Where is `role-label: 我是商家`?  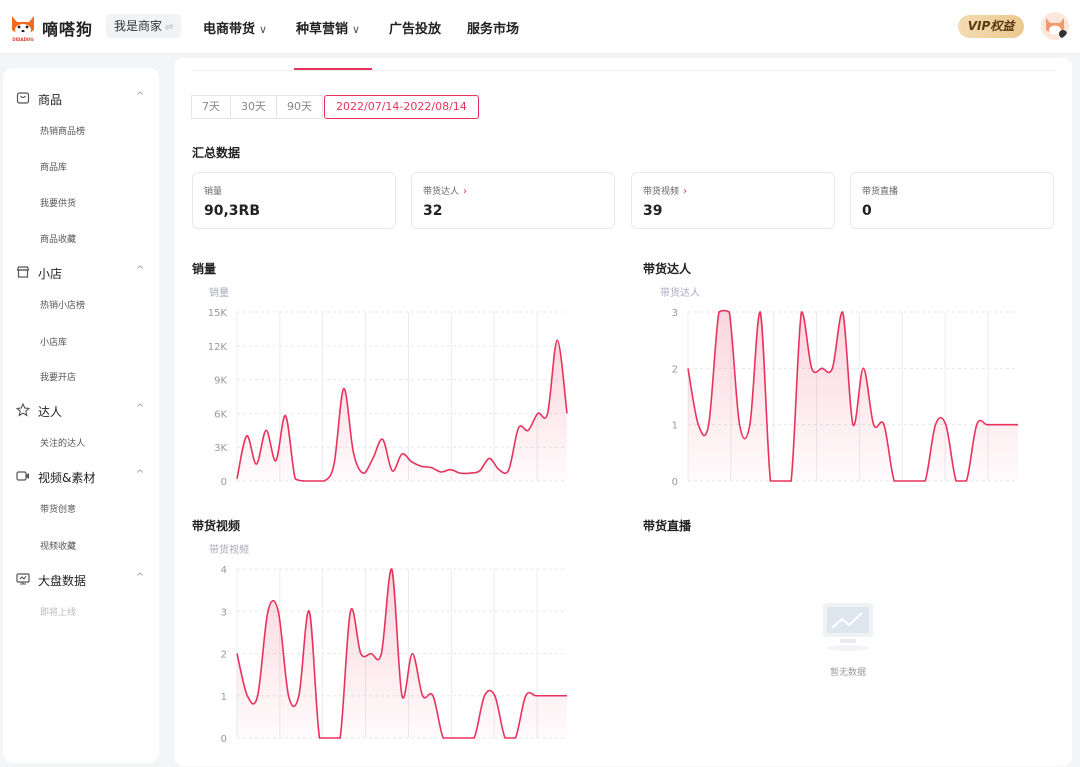 role-label: 我是商家 is located at coordinates (138, 26).